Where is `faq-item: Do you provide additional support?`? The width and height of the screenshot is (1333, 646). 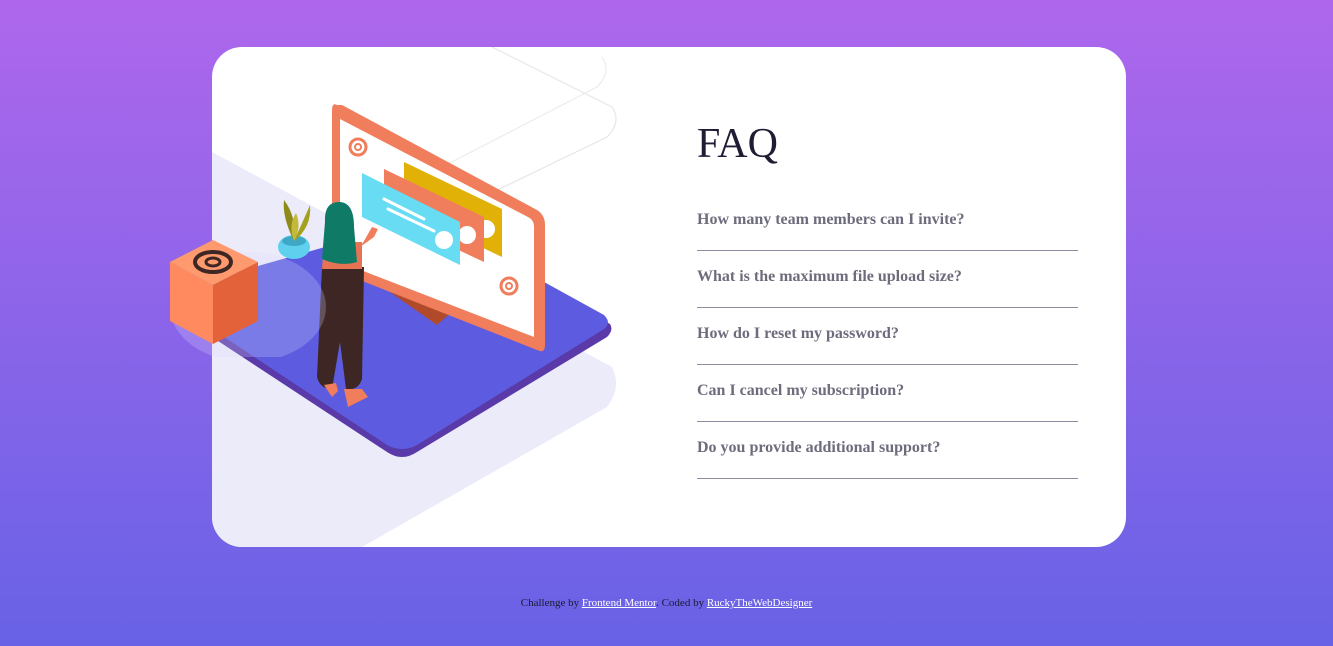 faq-item: Do you provide additional support? is located at coordinates (887, 450).